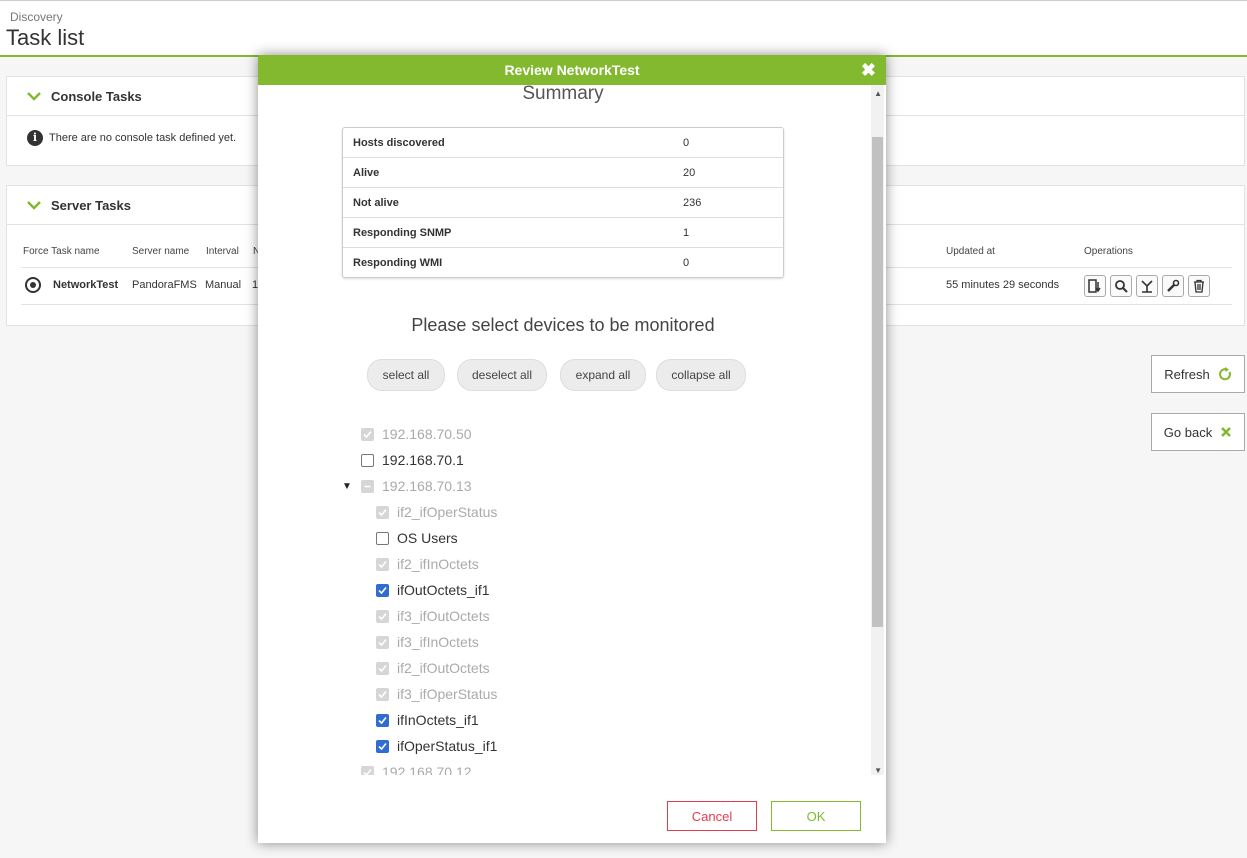 This screenshot has width=1247, height=858. I want to click on table-row: Responding SNMP 1, so click(563, 233).